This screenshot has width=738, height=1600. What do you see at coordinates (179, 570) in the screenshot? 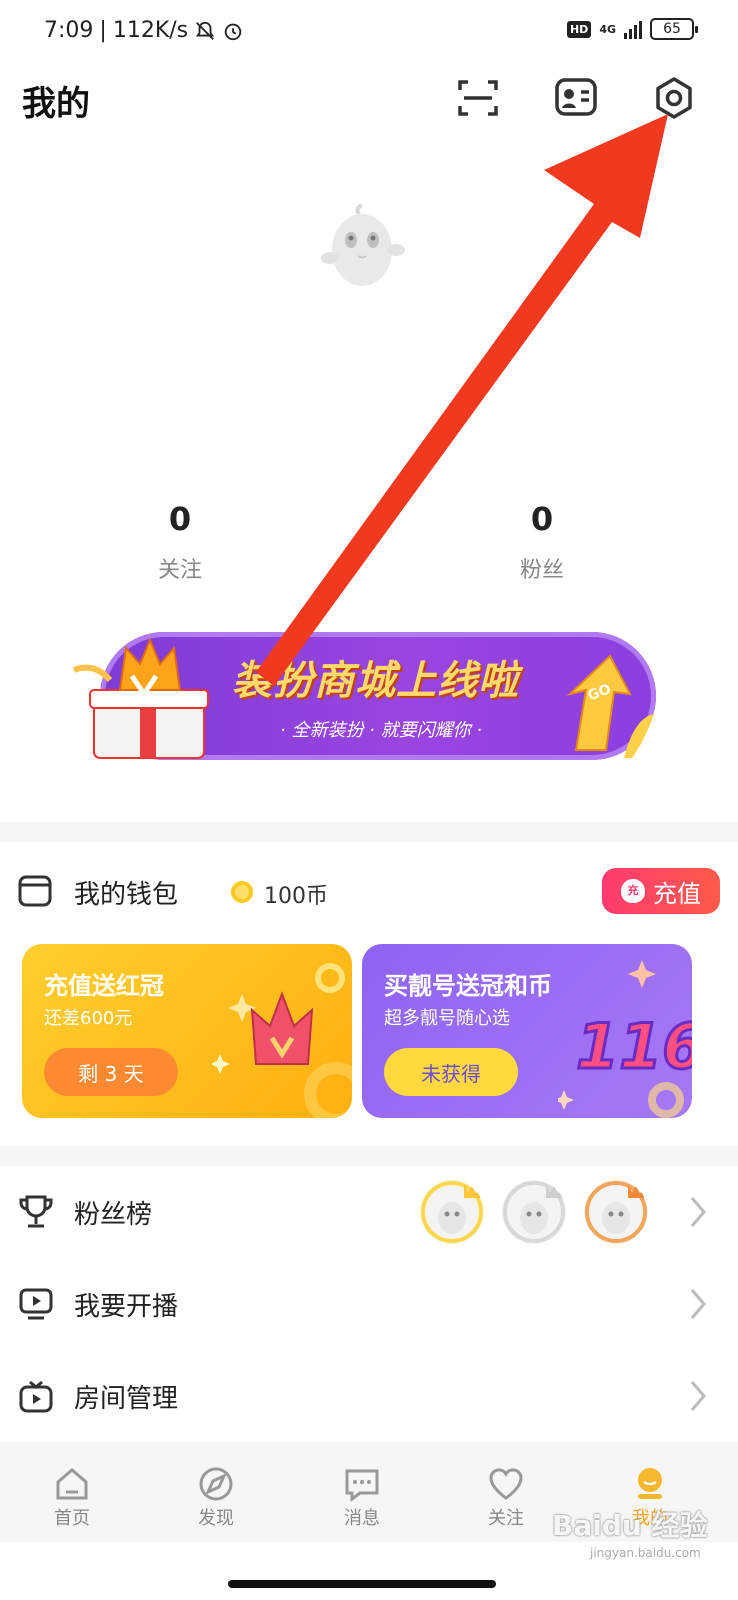
I see `follow-label: 关注` at bounding box center [179, 570].